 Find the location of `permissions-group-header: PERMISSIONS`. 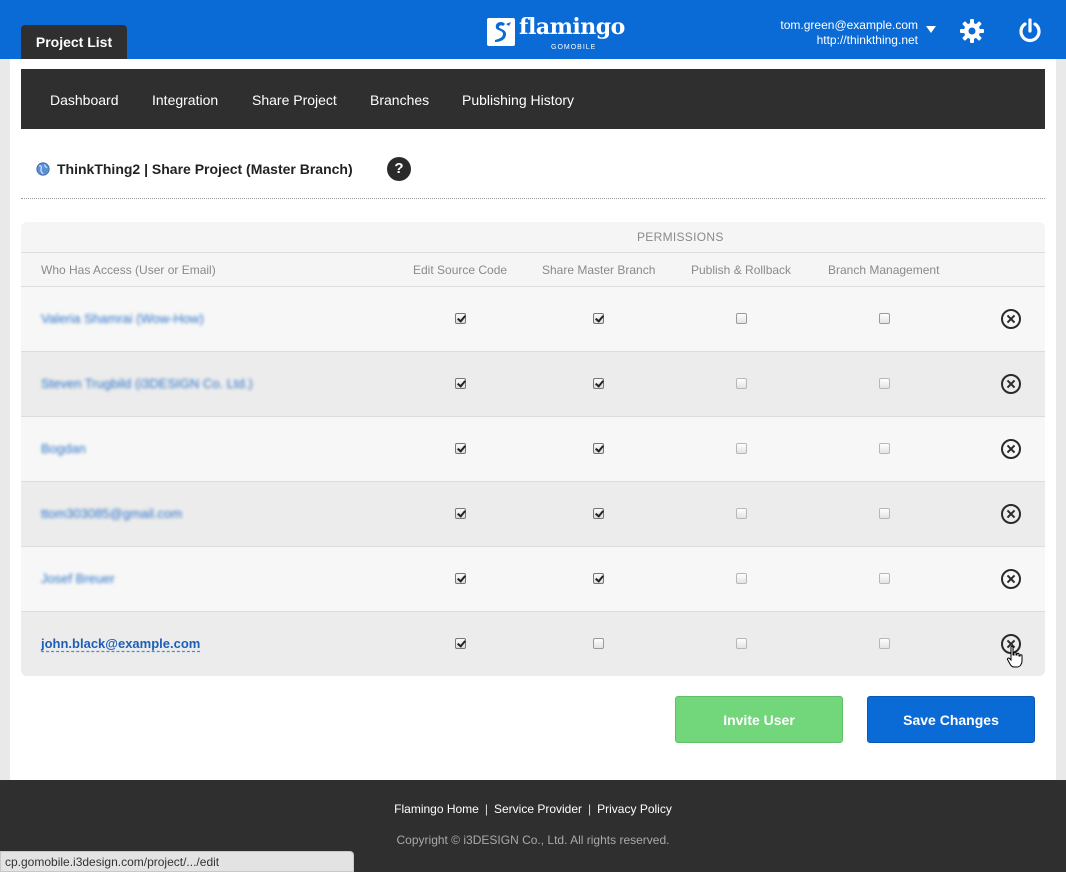

permissions-group-header: PERMISSIONS is located at coordinates (533, 237).